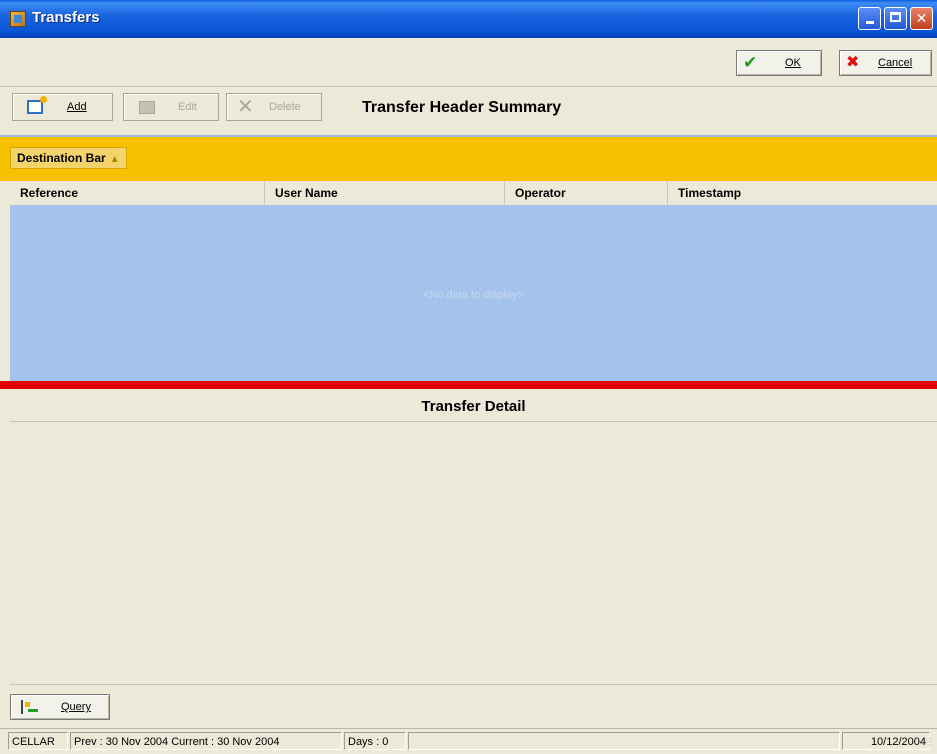 The image size is (937, 754). What do you see at coordinates (147, 107) in the screenshot?
I see `edit-record-icon` at bounding box center [147, 107].